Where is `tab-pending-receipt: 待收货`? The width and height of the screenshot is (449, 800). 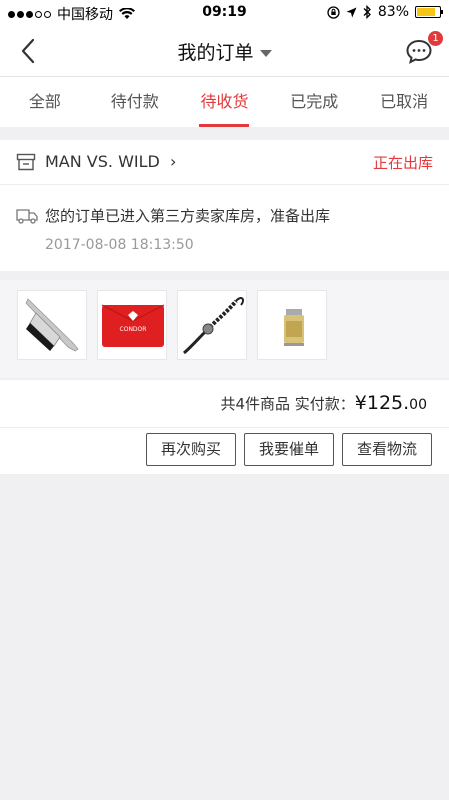 tab-pending-receipt: 待收货 is located at coordinates (225, 102).